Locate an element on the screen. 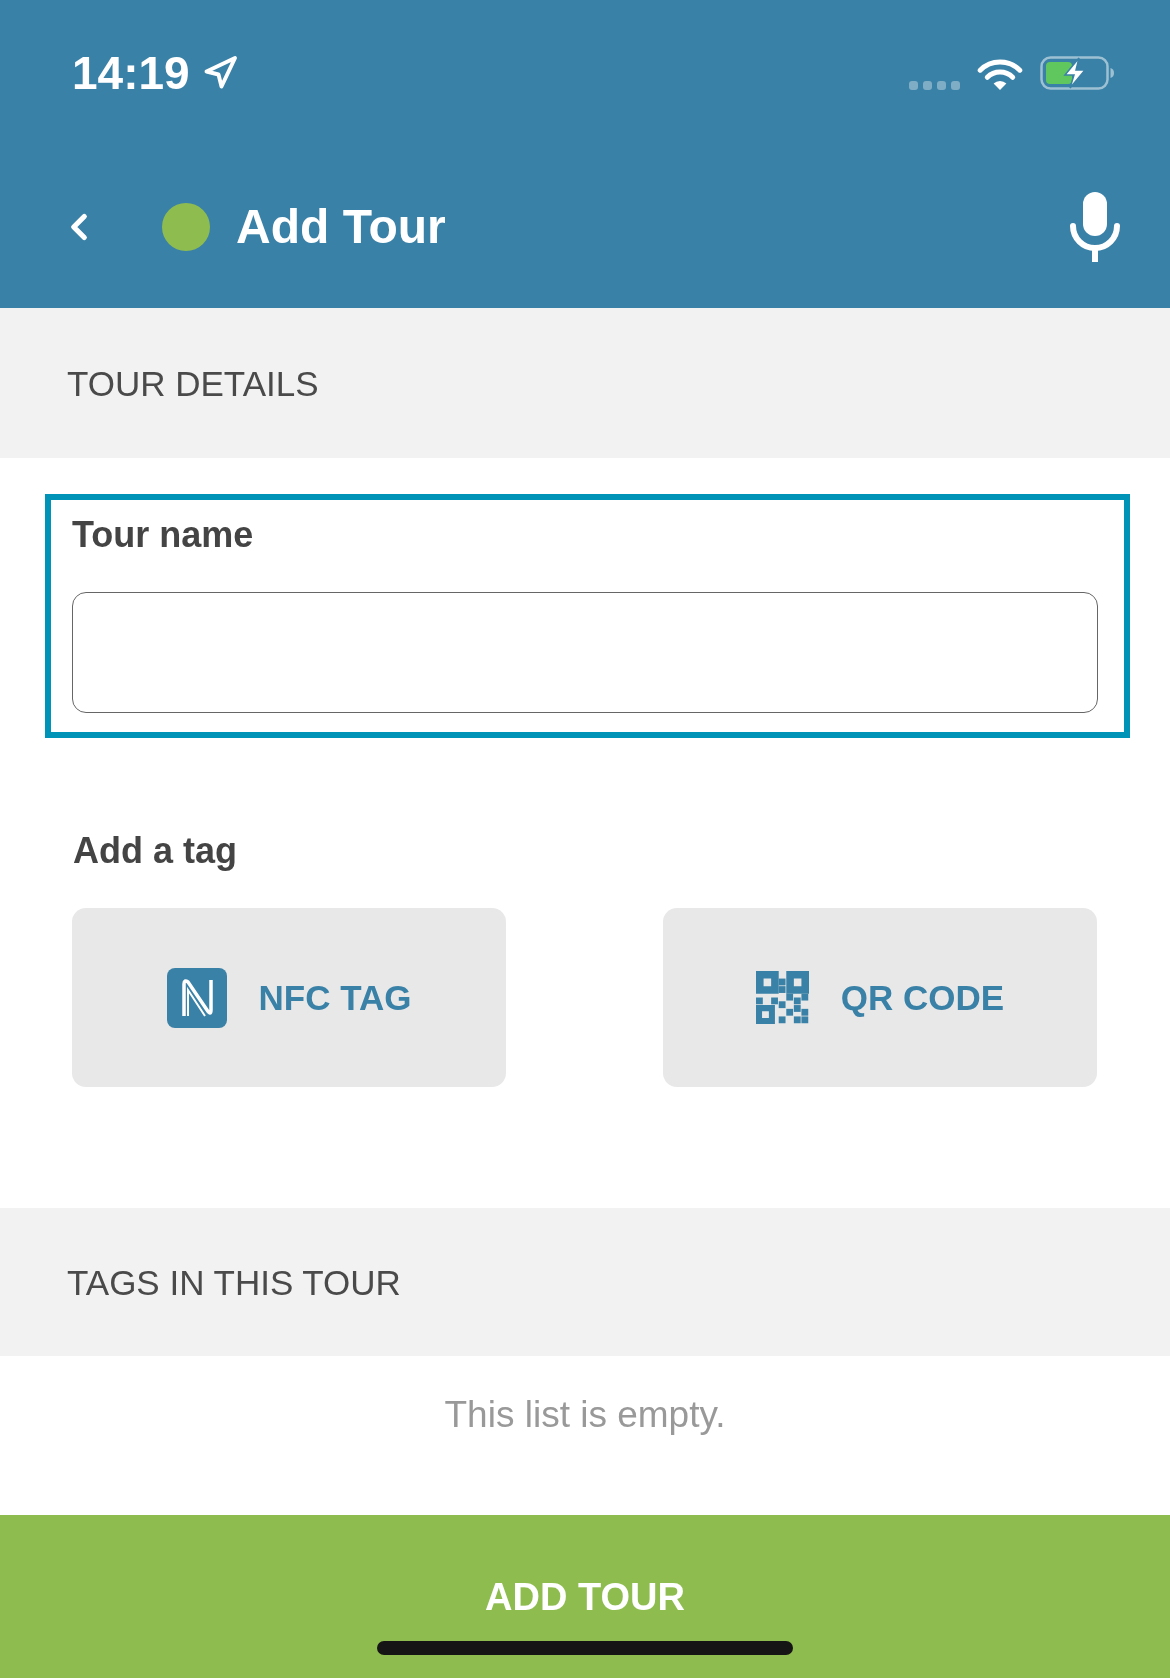 This screenshot has height=1678, width=1170. status-time: 14:19 is located at coordinates (131, 73).